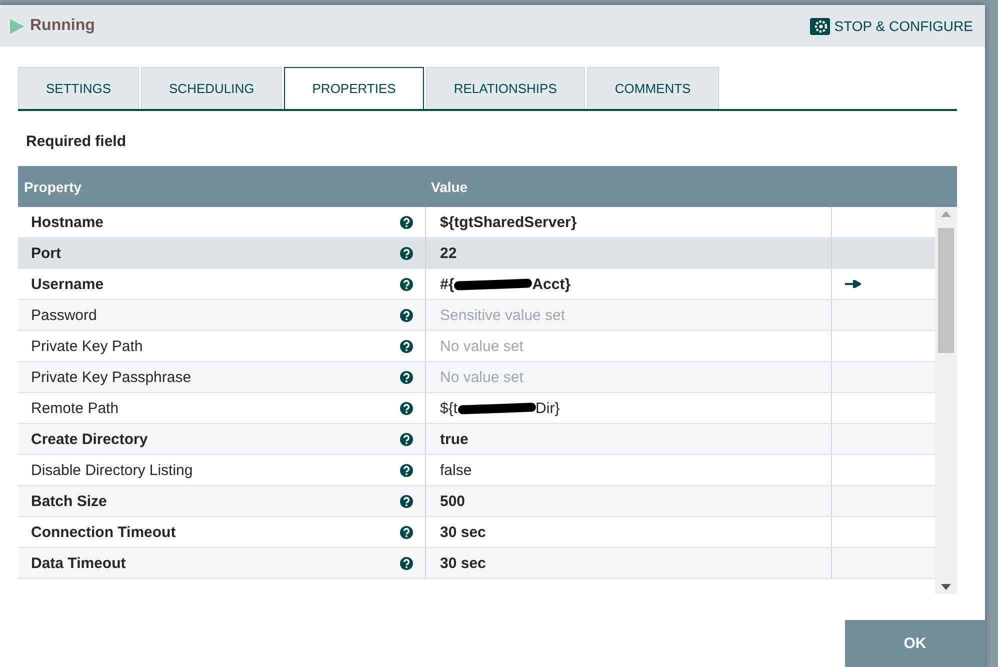  Describe the element at coordinates (89, 439) in the screenshot. I see `property-name: Create Directory` at that location.